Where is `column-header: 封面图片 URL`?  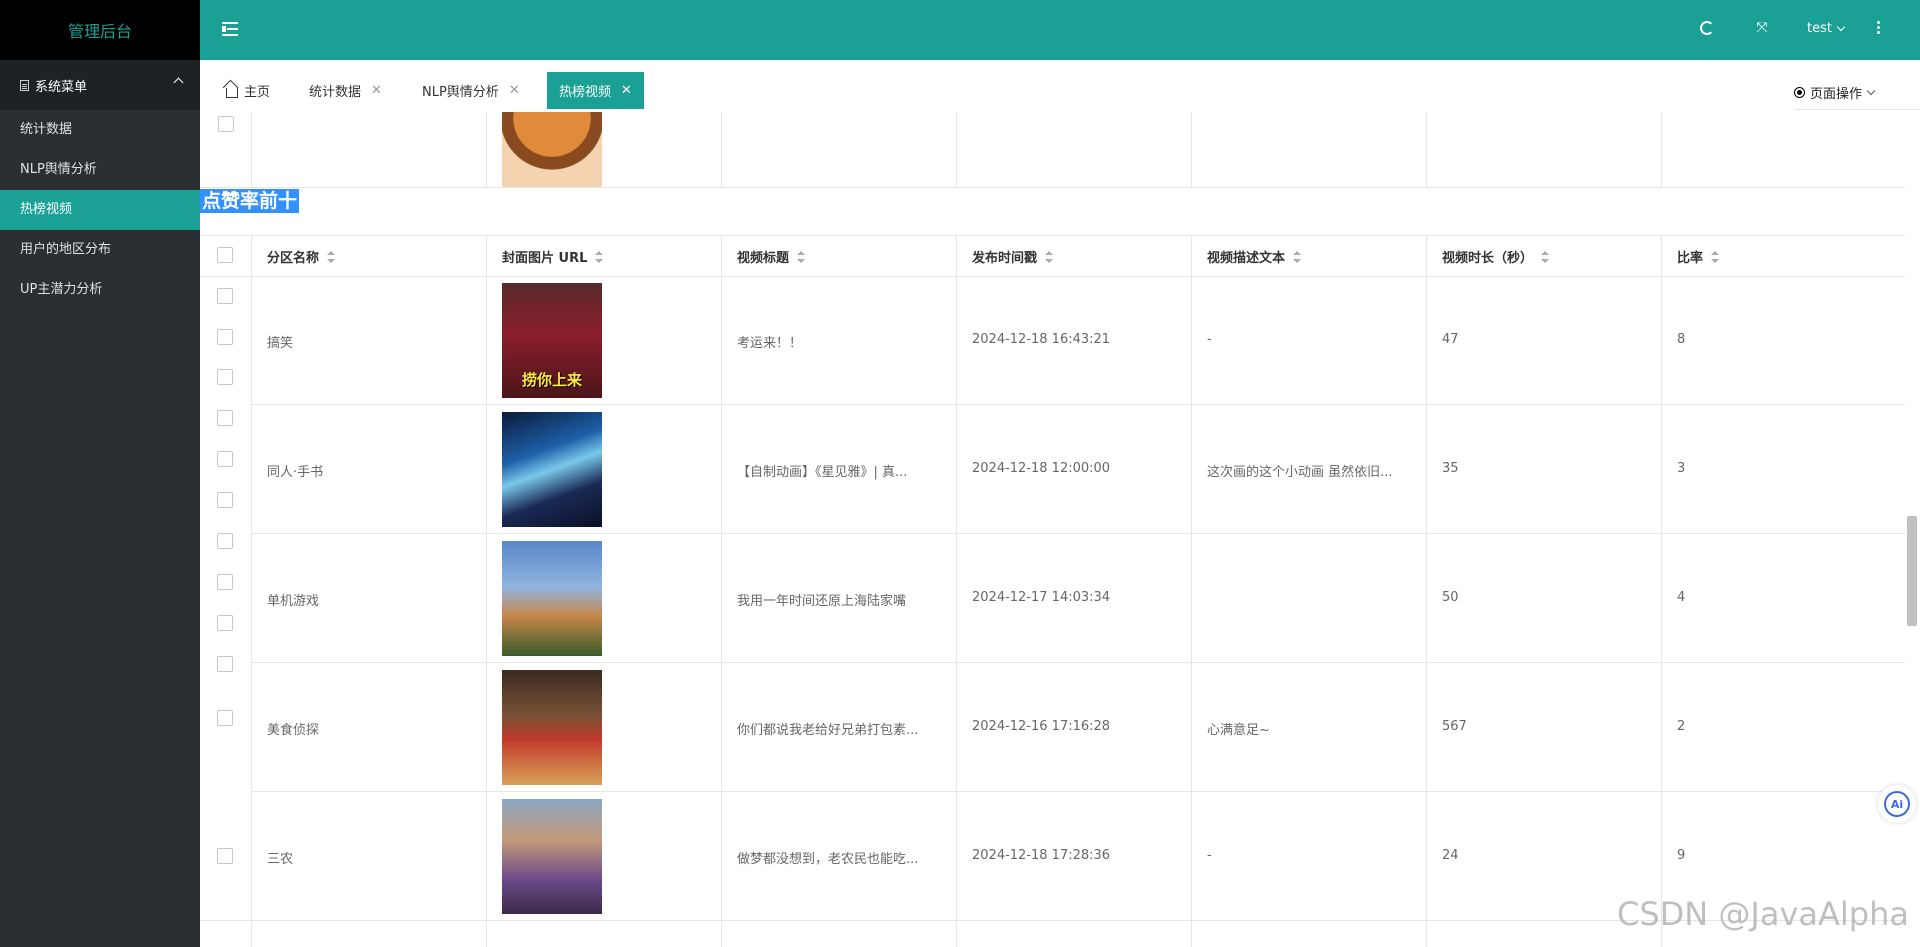 column-header: 封面图片 URL is located at coordinates (553, 256).